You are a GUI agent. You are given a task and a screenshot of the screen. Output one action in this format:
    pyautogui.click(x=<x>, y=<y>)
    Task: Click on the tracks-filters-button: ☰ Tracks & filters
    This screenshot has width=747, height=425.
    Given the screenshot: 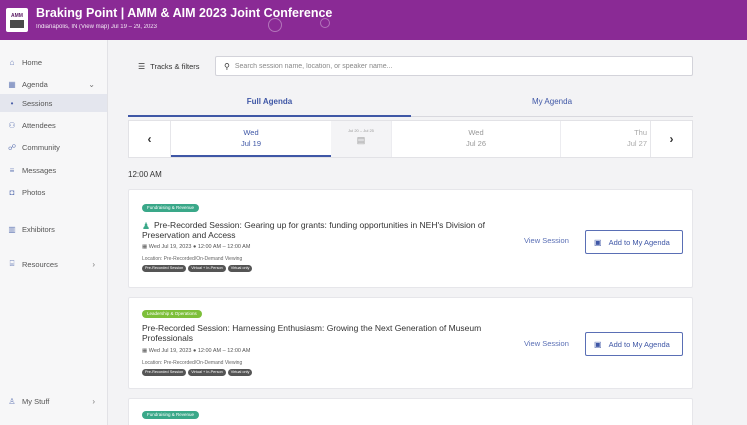 What is the action you would take?
    pyautogui.click(x=168, y=66)
    